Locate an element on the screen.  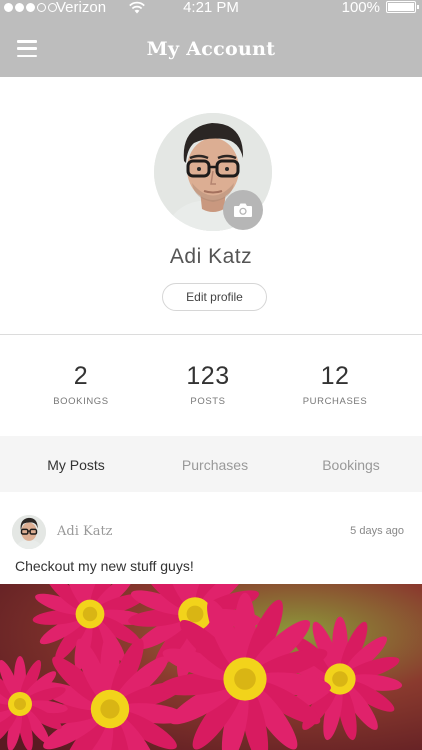
stat-bookings: 2 BOOKINGS is located at coordinates (81, 384).